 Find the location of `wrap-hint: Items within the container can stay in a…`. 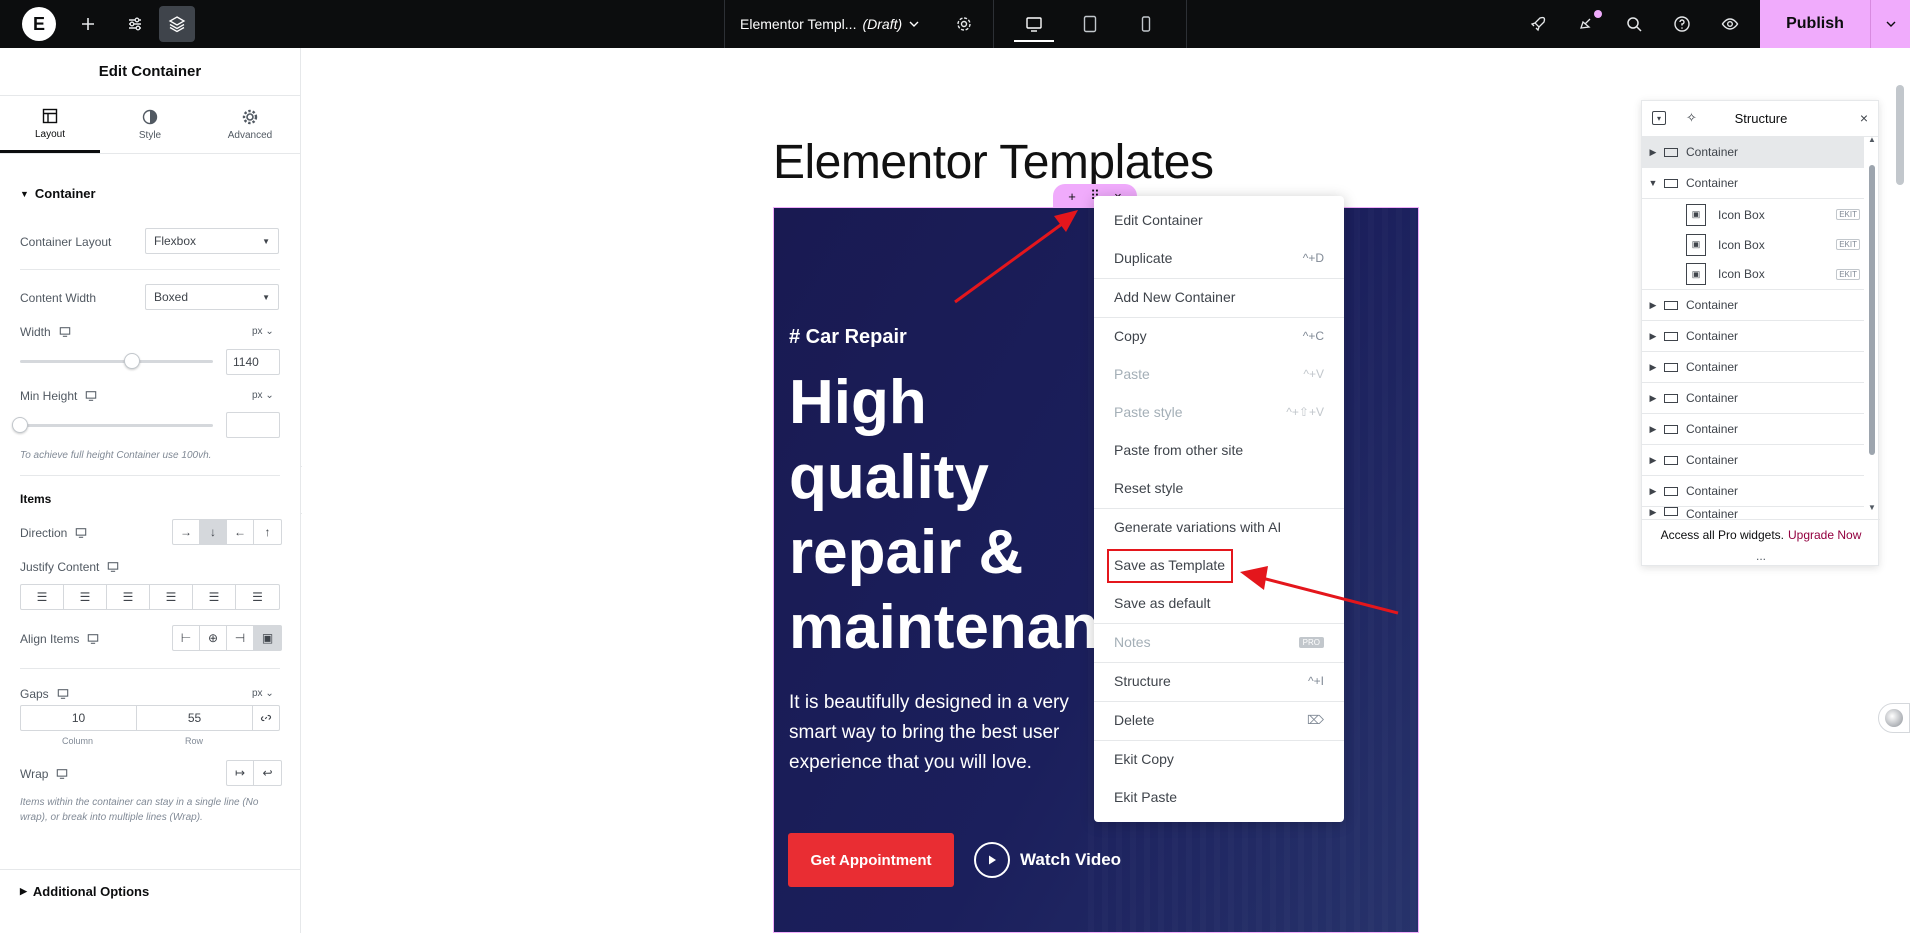

wrap-hint: Items within the container can stay in a… is located at coordinates (139, 810).